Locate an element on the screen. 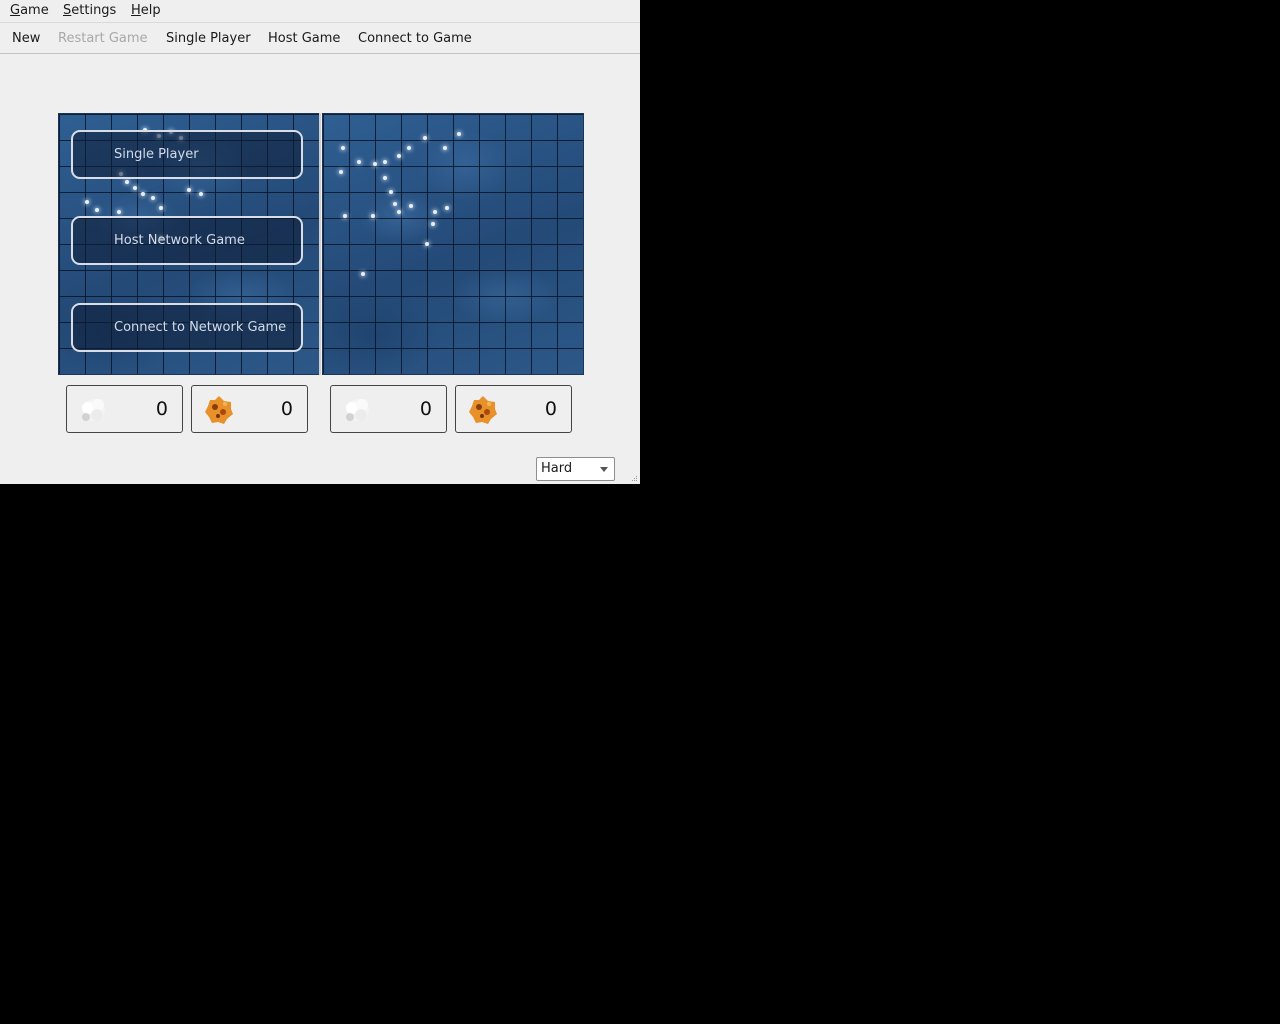 This screenshot has width=1280, height=1024. resize-grip is located at coordinates (634, 478).